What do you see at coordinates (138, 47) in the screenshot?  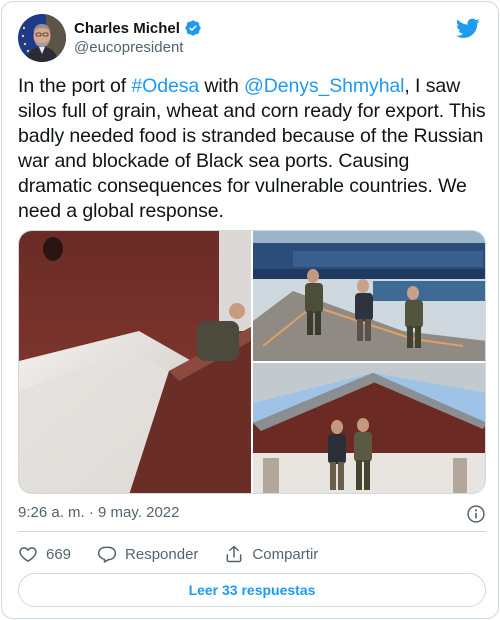 I see `author-handle: @eucopresident` at bounding box center [138, 47].